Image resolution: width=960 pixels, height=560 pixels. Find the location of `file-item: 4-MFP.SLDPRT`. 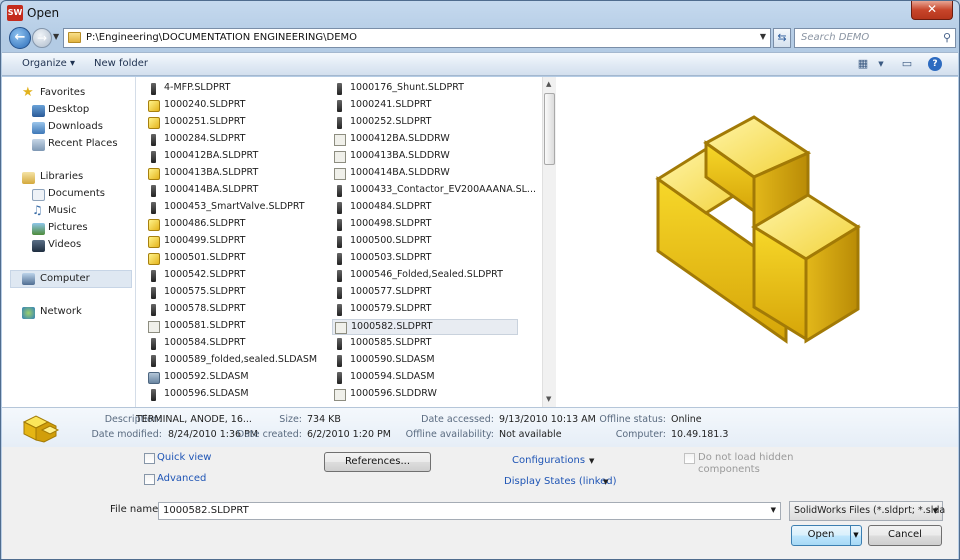

file-item: 4-MFP.SLDPRT is located at coordinates (239, 89).